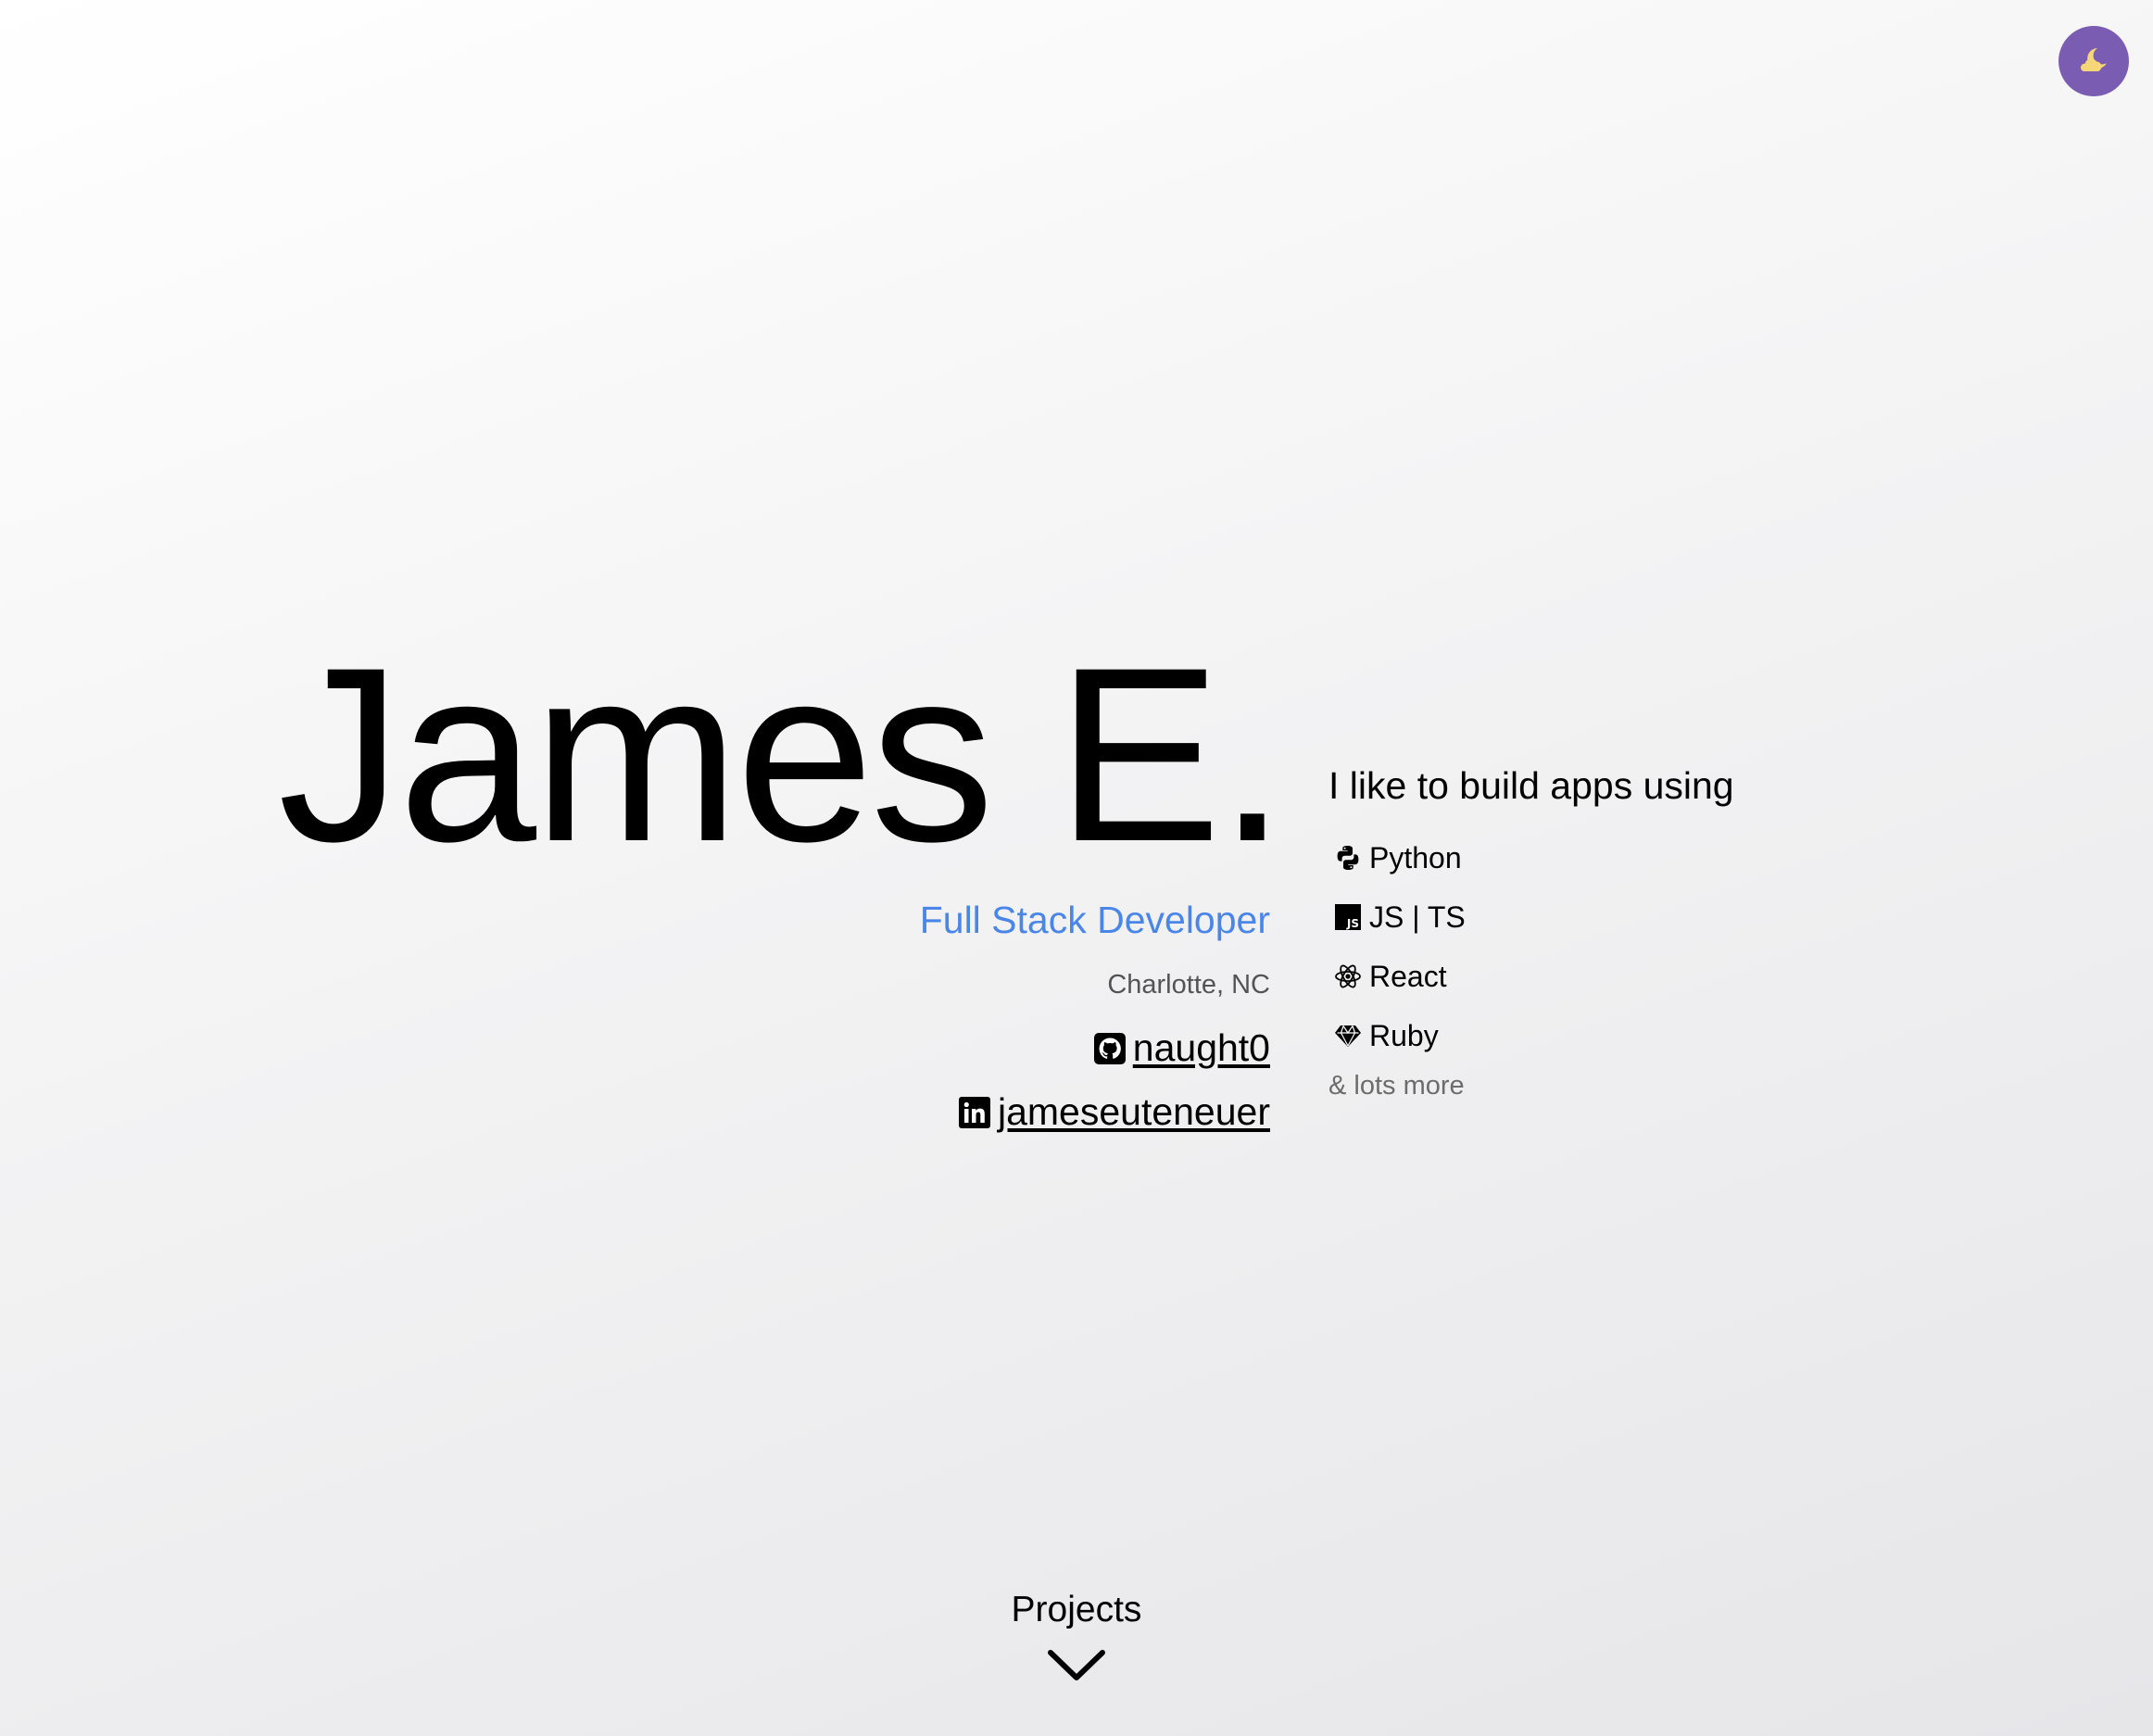 This screenshot has width=2153, height=1736. What do you see at coordinates (1201, 1048) in the screenshot?
I see `github-link: naught0` at bounding box center [1201, 1048].